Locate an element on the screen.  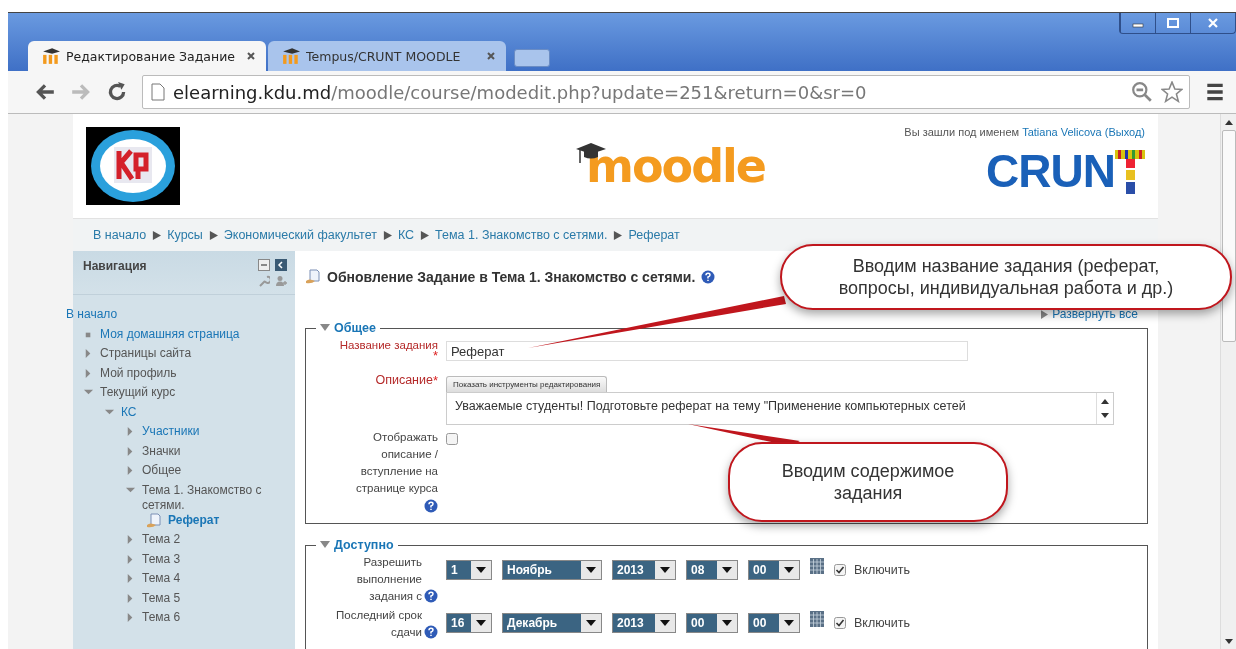
scrollbar-thumb is located at coordinates (1228, 236).